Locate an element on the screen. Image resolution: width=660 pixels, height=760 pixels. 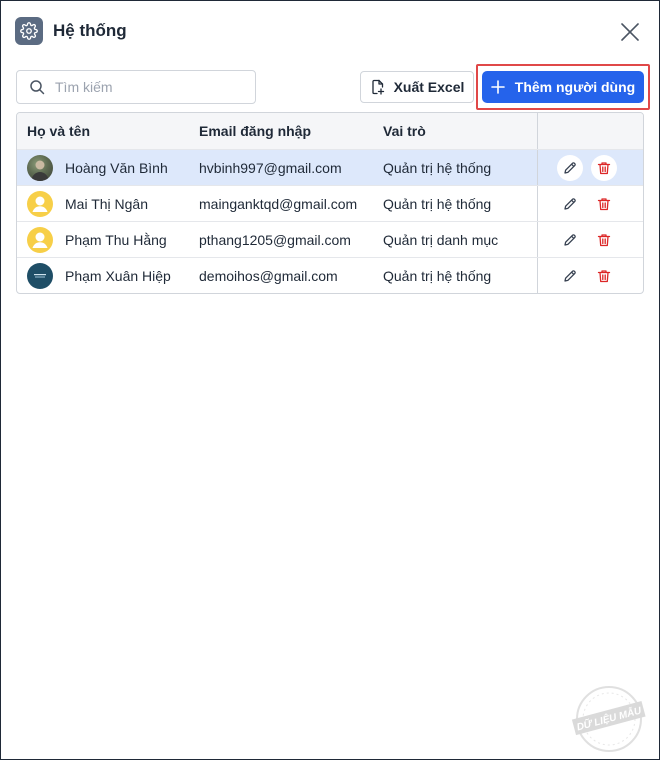
add-user-button: Thêm người dùng is located at coordinates (563, 87).